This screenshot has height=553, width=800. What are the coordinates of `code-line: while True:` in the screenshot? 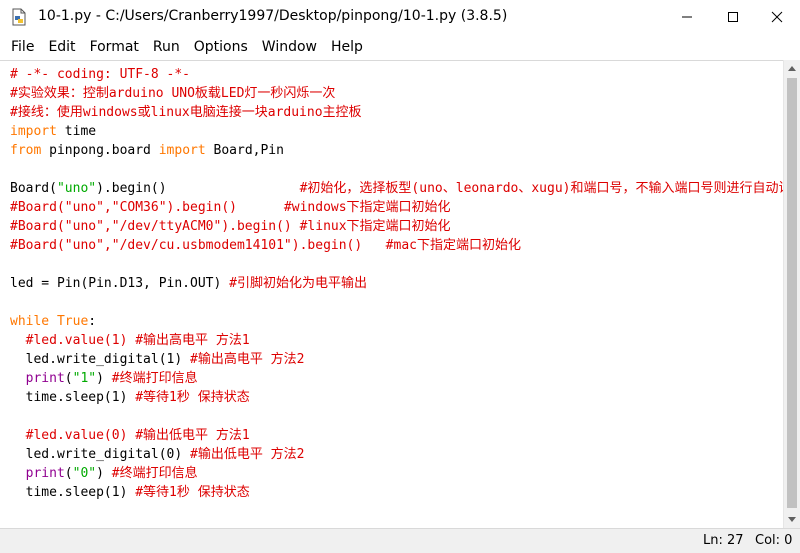 It's located at (396, 321).